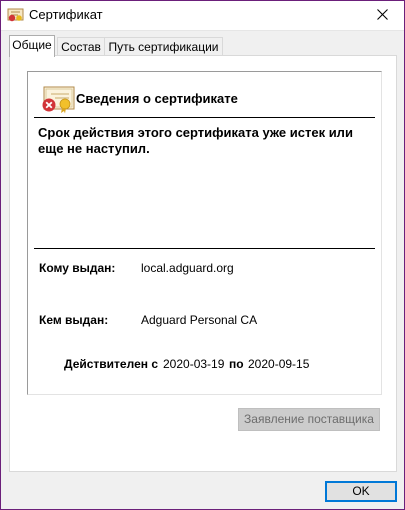 The height and width of the screenshot is (510, 405). I want to click on close-button, so click(382, 15).